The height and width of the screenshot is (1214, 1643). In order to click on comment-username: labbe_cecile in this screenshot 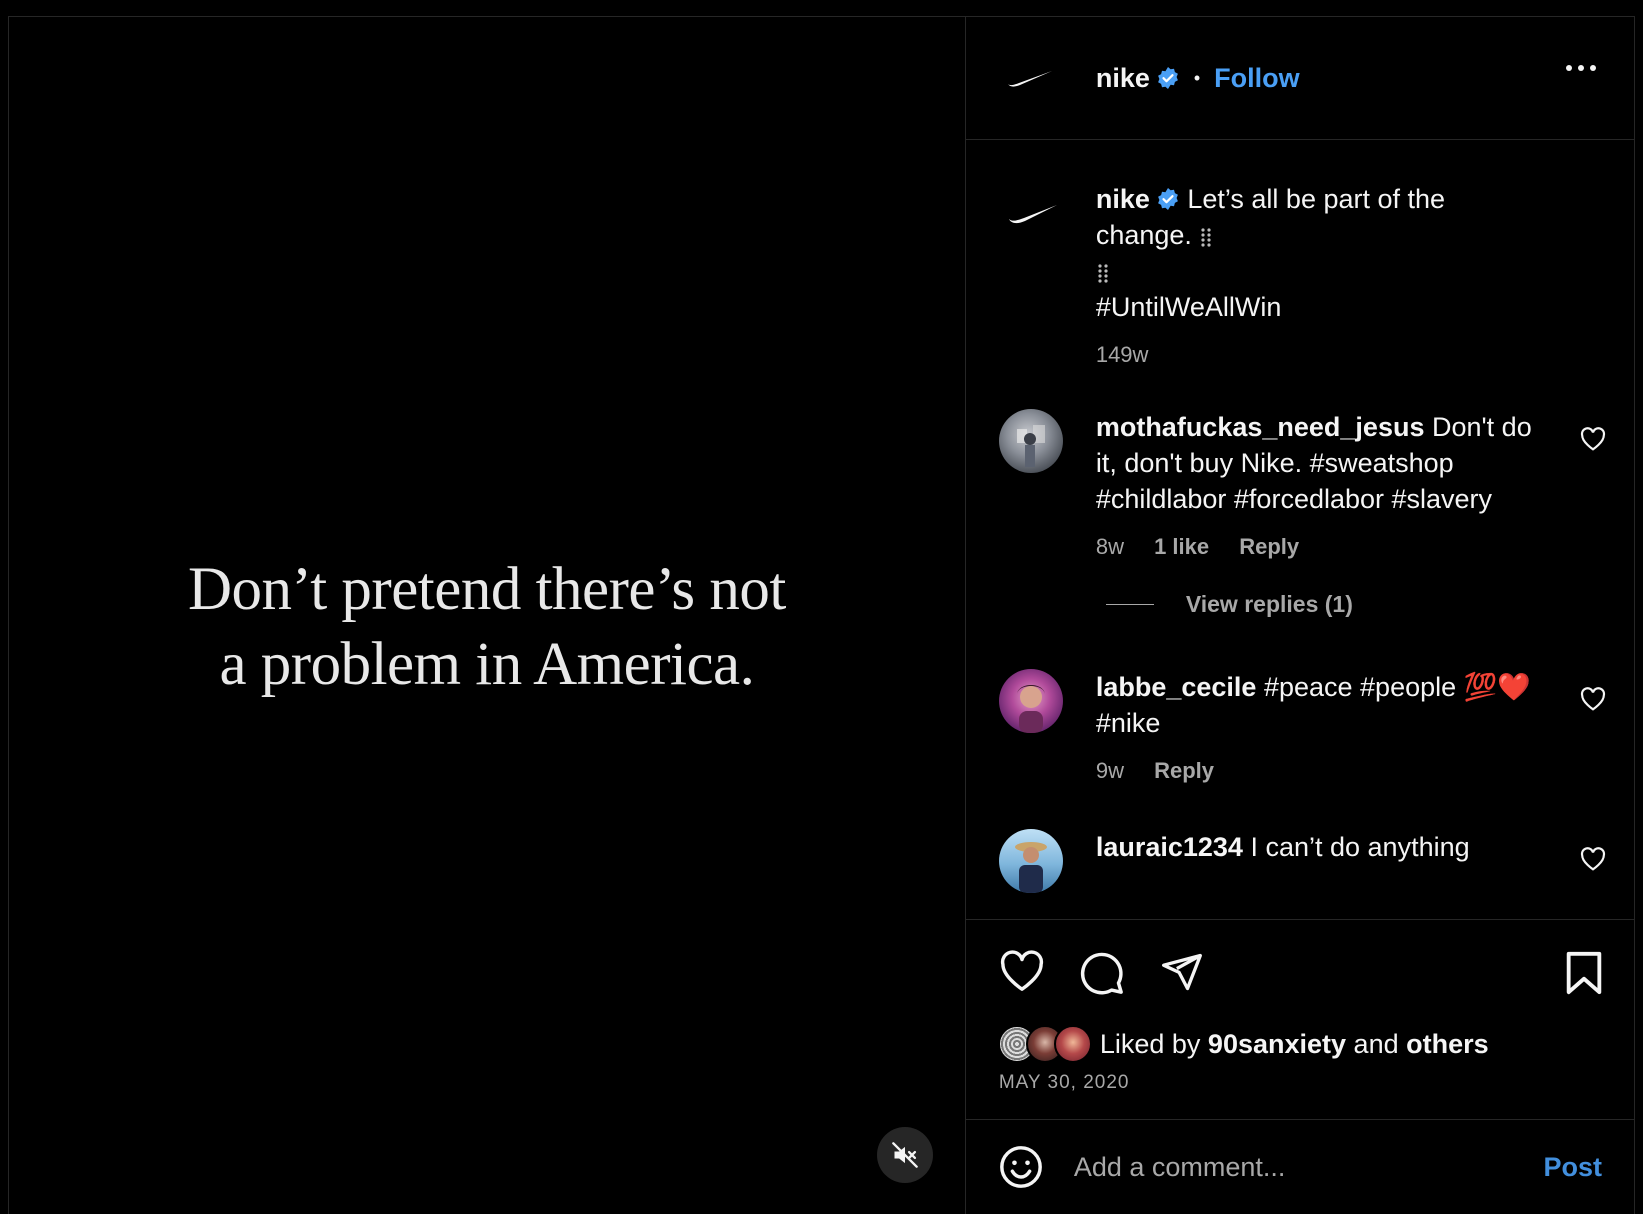, I will do `click(1176, 687)`.